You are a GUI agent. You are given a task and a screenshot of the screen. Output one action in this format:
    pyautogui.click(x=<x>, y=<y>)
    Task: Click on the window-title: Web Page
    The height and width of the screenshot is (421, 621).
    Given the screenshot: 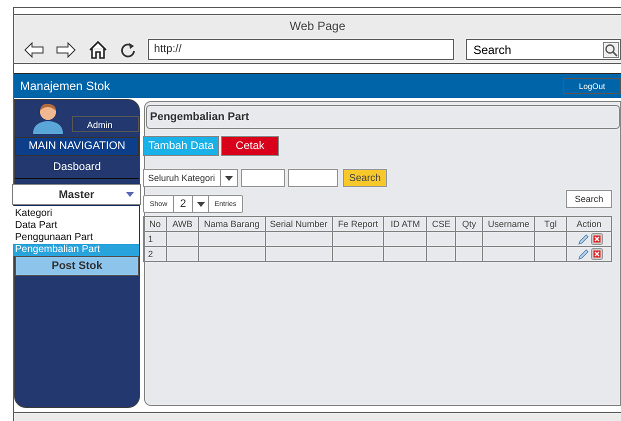 What is the action you would take?
    pyautogui.click(x=317, y=26)
    